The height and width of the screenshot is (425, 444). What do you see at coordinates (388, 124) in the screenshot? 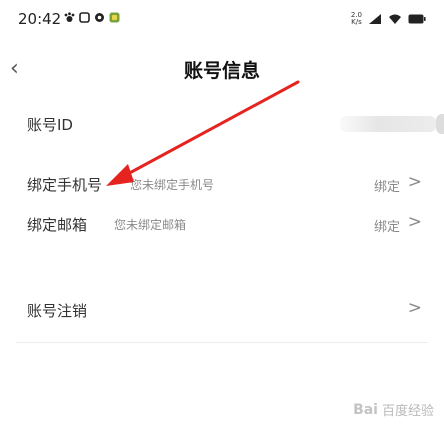
I see `account-id-value-masked` at bounding box center [388, 124].